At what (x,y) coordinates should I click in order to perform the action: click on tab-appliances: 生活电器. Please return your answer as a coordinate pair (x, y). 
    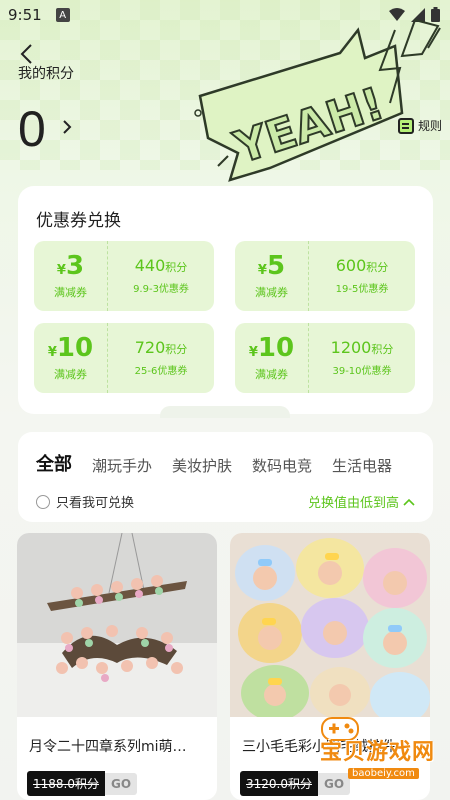
    Looking at the image, I should click on (362, 465).